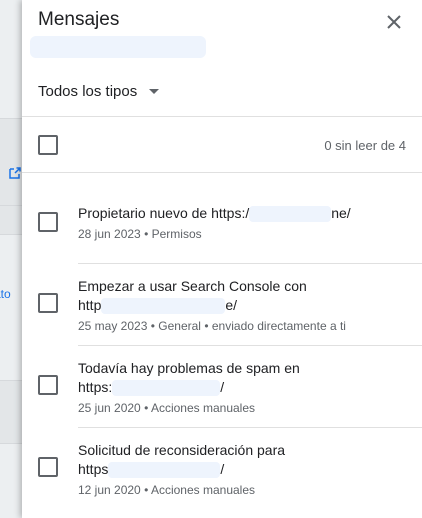  Describe the element at coordinates (154, 91) in the screenshot. I see `caret-down-icon` at that location.